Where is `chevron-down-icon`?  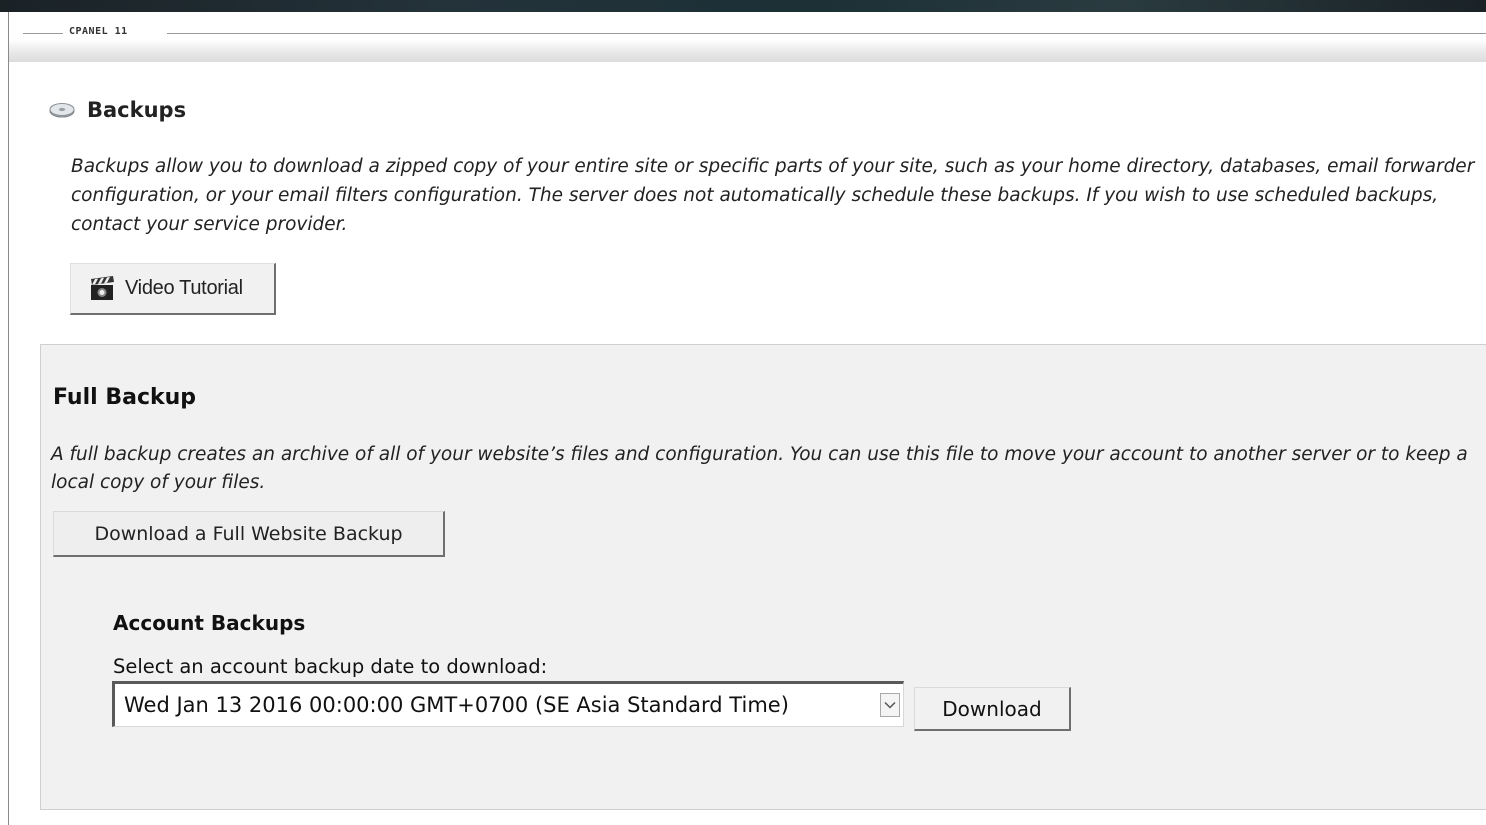
chevron-down-icon is located at coordinates (890, 705).